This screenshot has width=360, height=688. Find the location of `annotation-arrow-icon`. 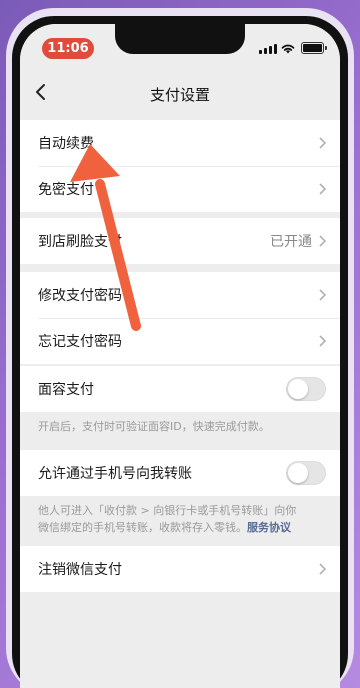

annotation-arrow-icon is located at coordinates (105, 237).